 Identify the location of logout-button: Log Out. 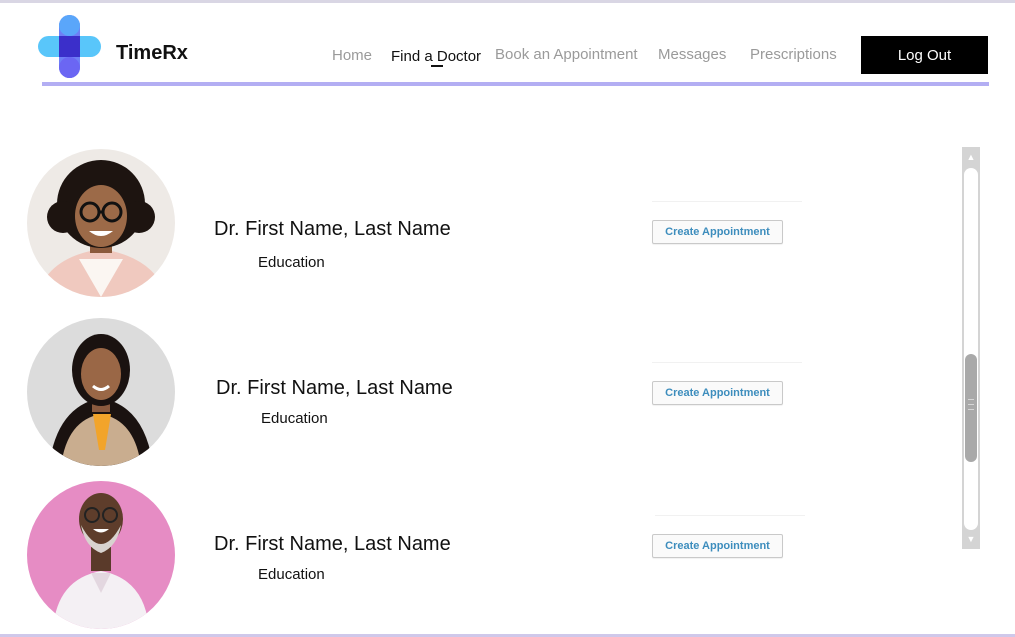
(924, 55).